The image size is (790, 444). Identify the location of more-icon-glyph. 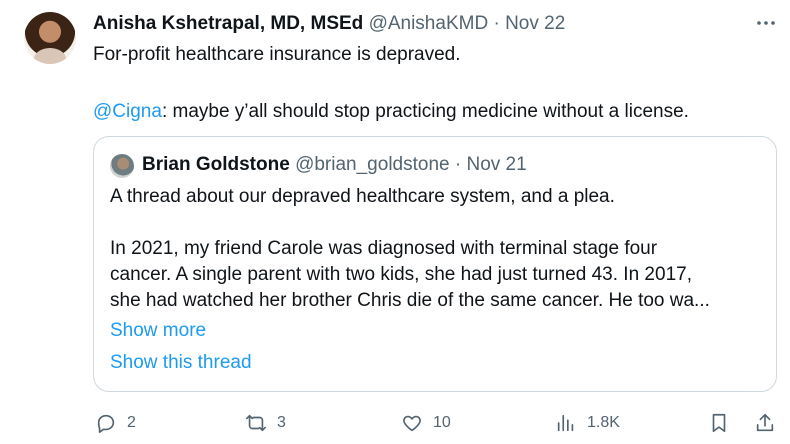
(766, 23).